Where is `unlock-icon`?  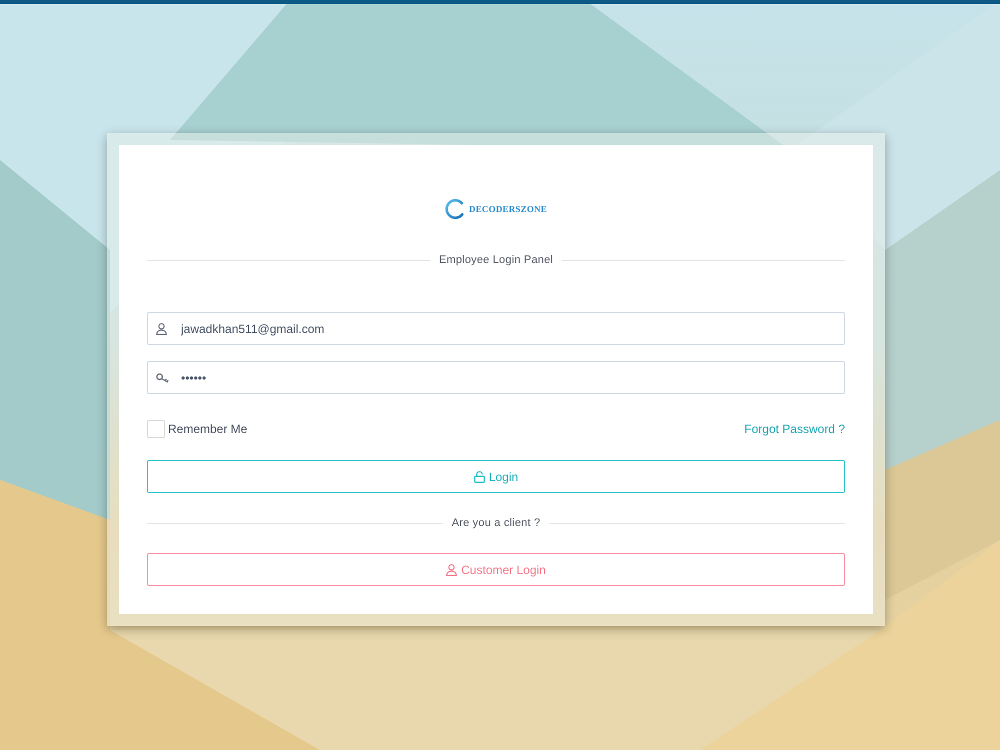 unlock-icon is located at coordinates (479, 476).